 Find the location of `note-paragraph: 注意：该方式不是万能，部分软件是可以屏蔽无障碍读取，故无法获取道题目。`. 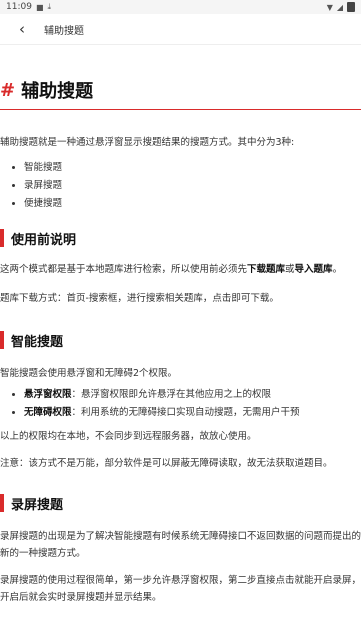

note-paragraph: 注意：该方式不是万能，部分软件是可以屏蔽无障碍读取，故无法获取道题目。 is located at coordinates (166, 463).